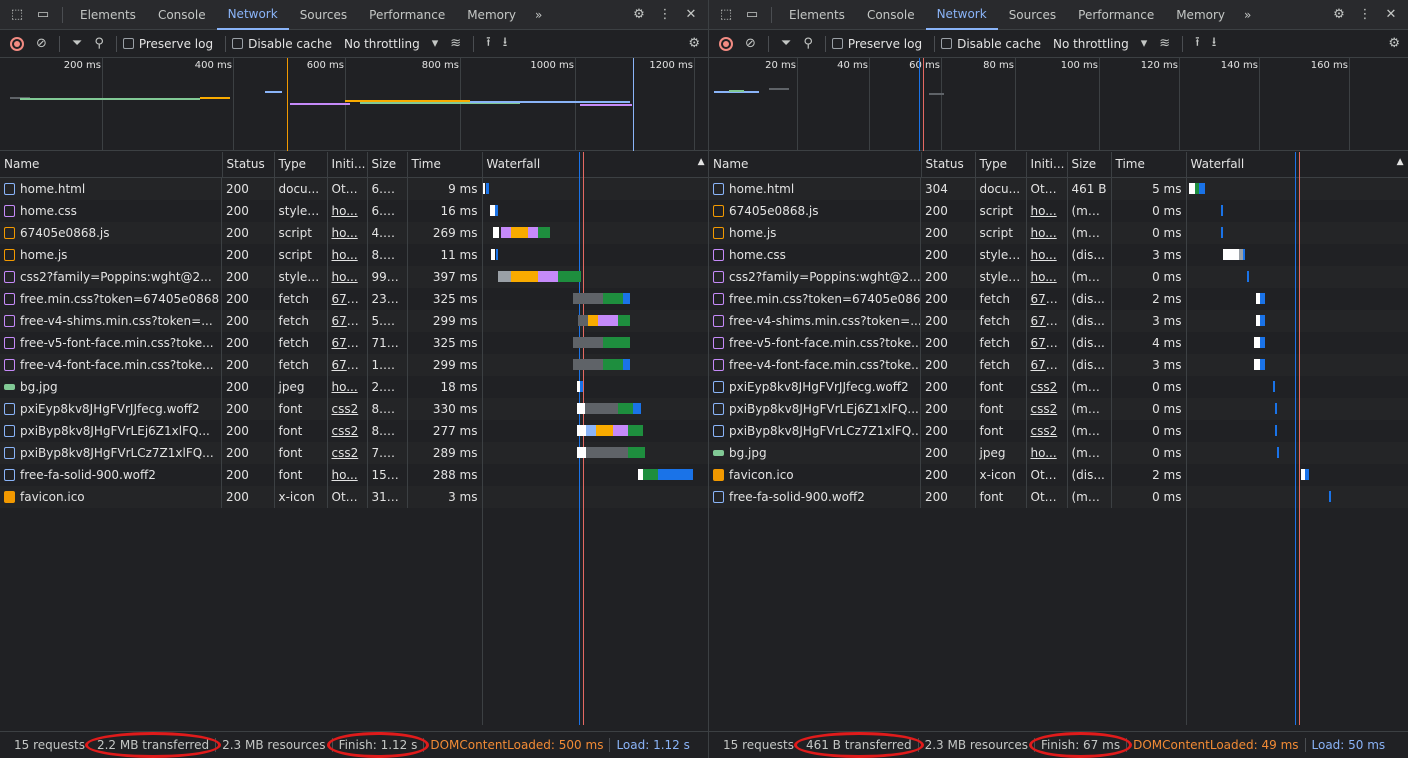 This screenshot has height=758, width=1408. I want to click on request-name-cell: free-fa-solid-900.woff2, so click(111, 474).